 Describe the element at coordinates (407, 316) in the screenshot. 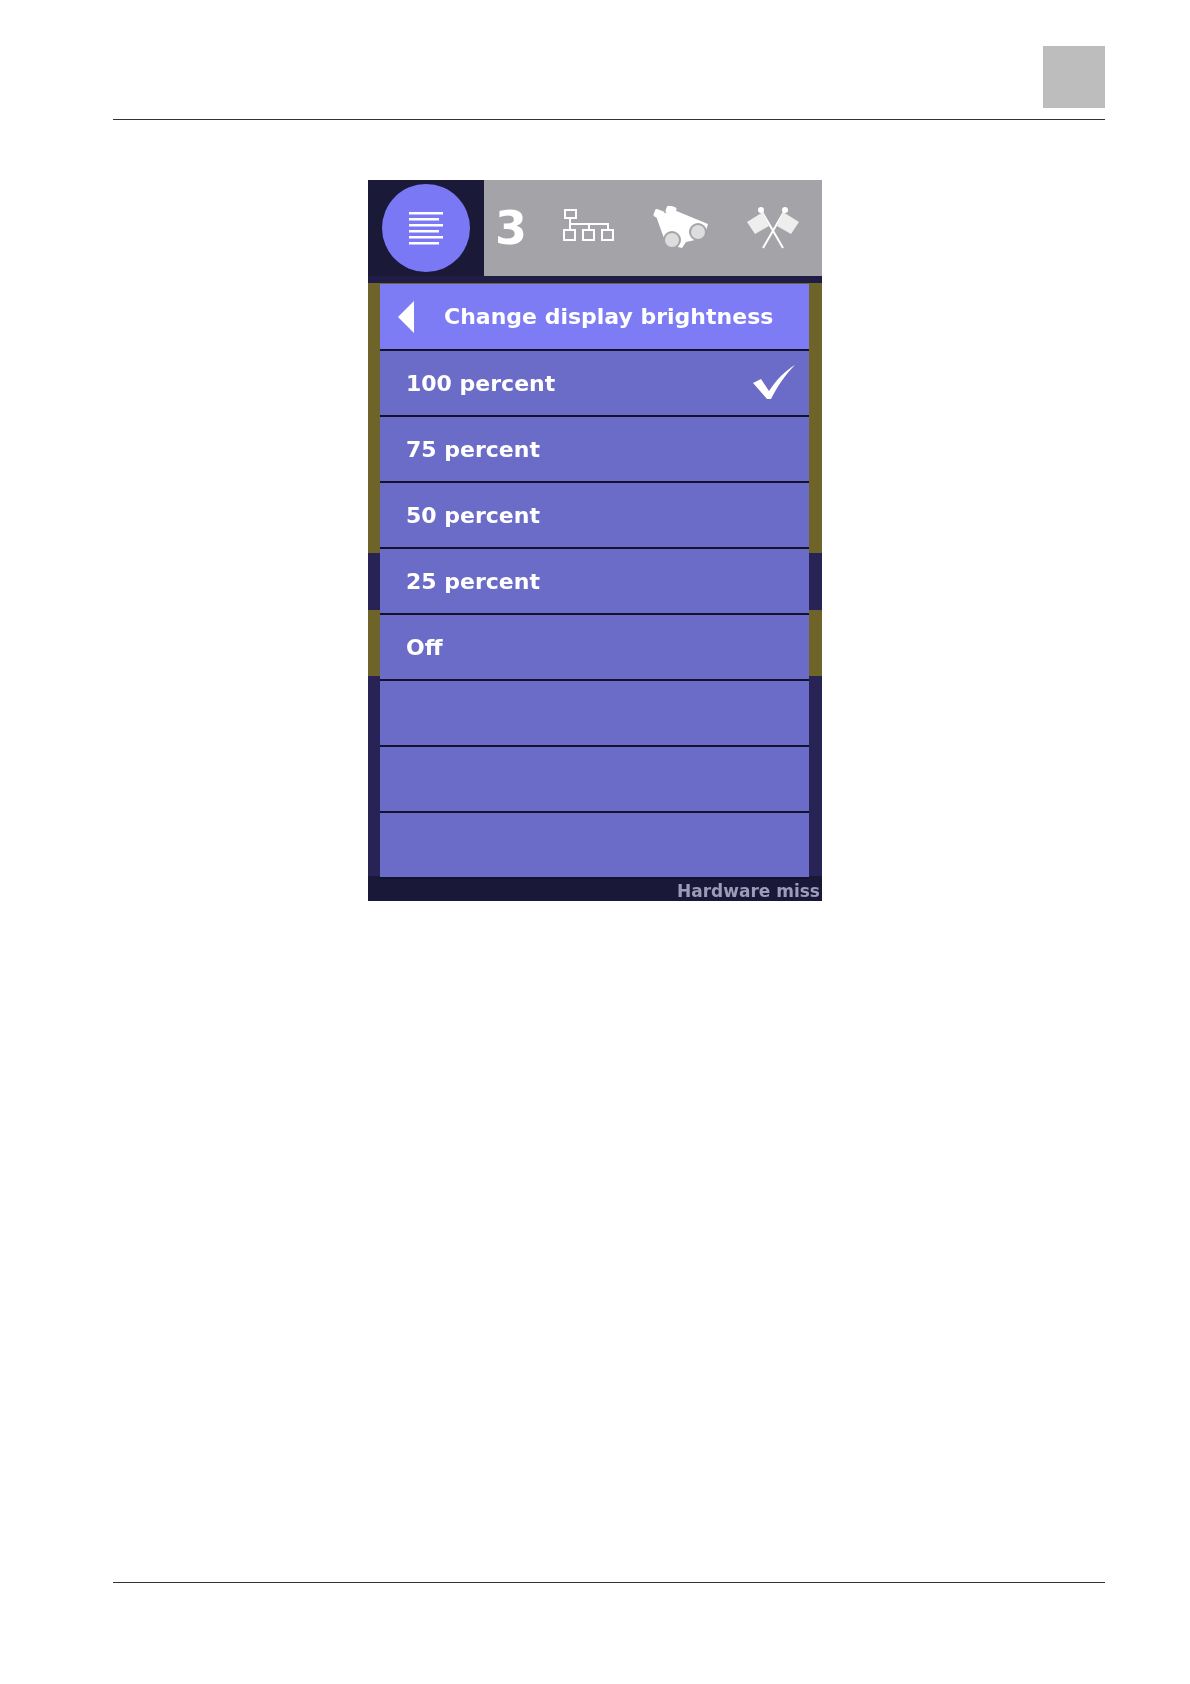

I see `back-arrow-icon` at that location.